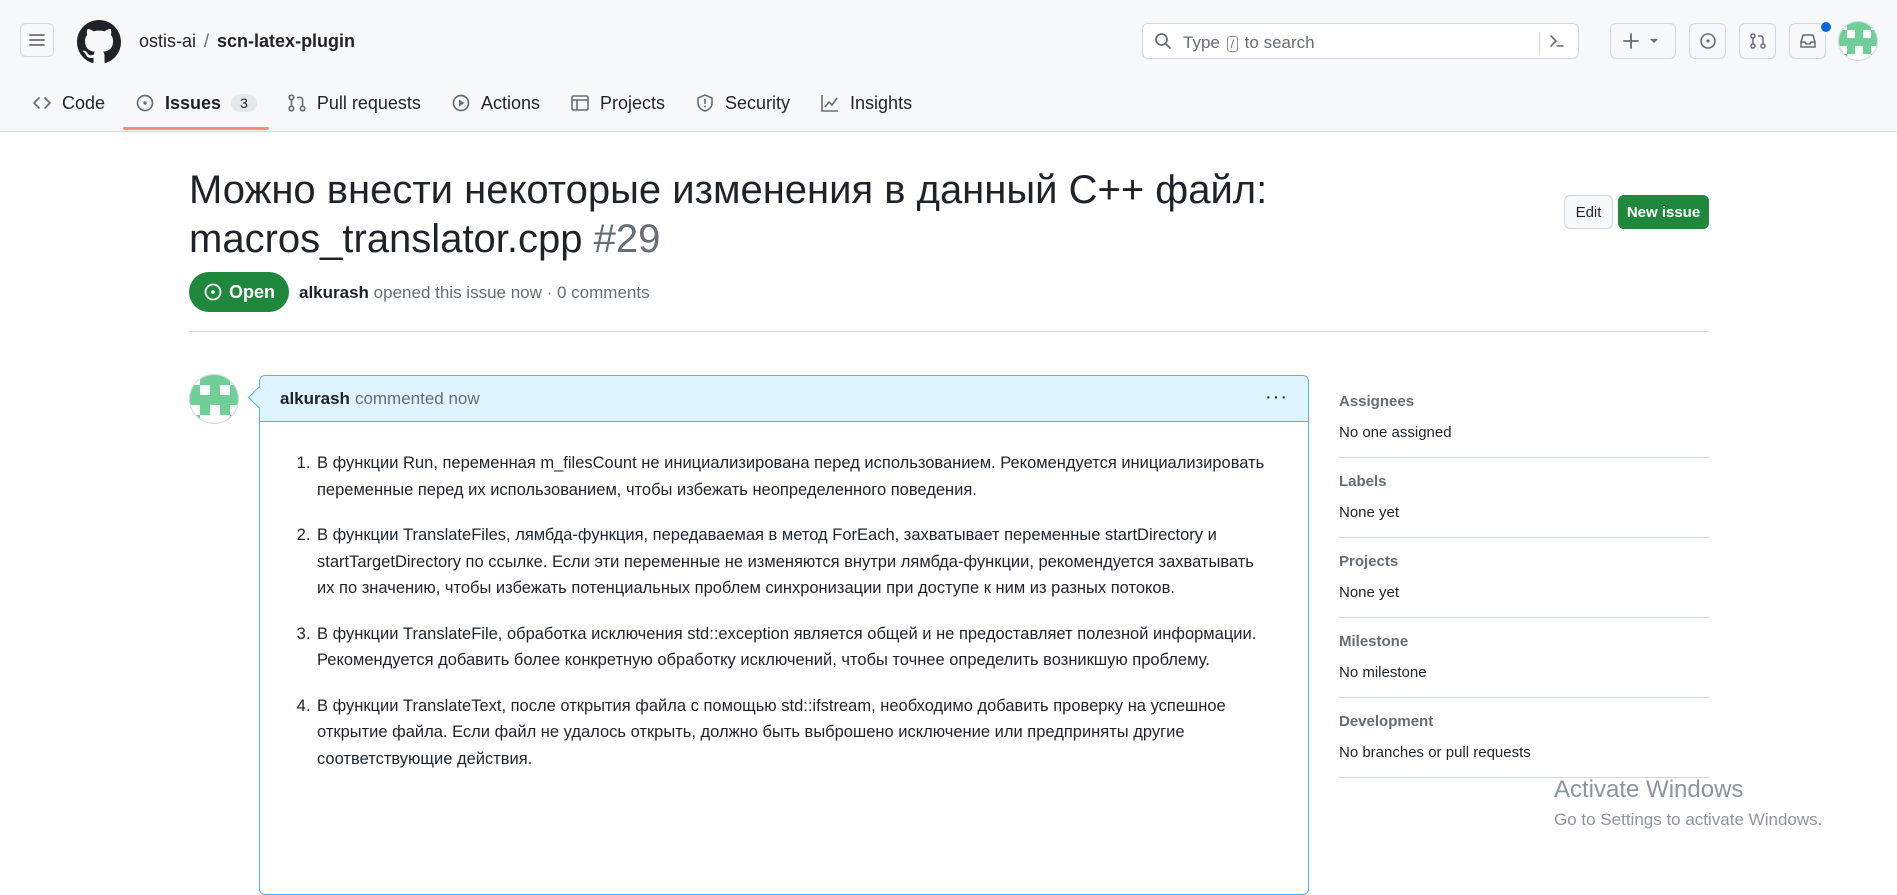 Image resolution: width=1897 pixels, height=895 pixels. What do you see at coordinates (84, 102) in the screenshot?
I see `tab-code-label: Code` at bounding box center [84, 102].